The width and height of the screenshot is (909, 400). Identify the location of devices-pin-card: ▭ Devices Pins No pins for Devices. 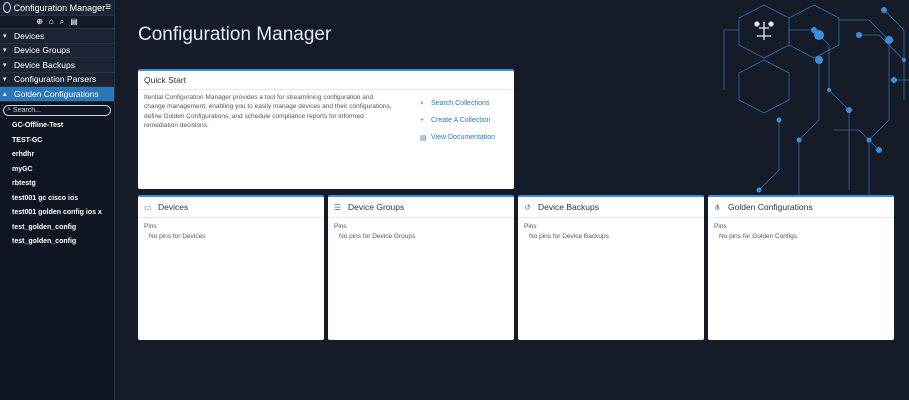
(231, 267).